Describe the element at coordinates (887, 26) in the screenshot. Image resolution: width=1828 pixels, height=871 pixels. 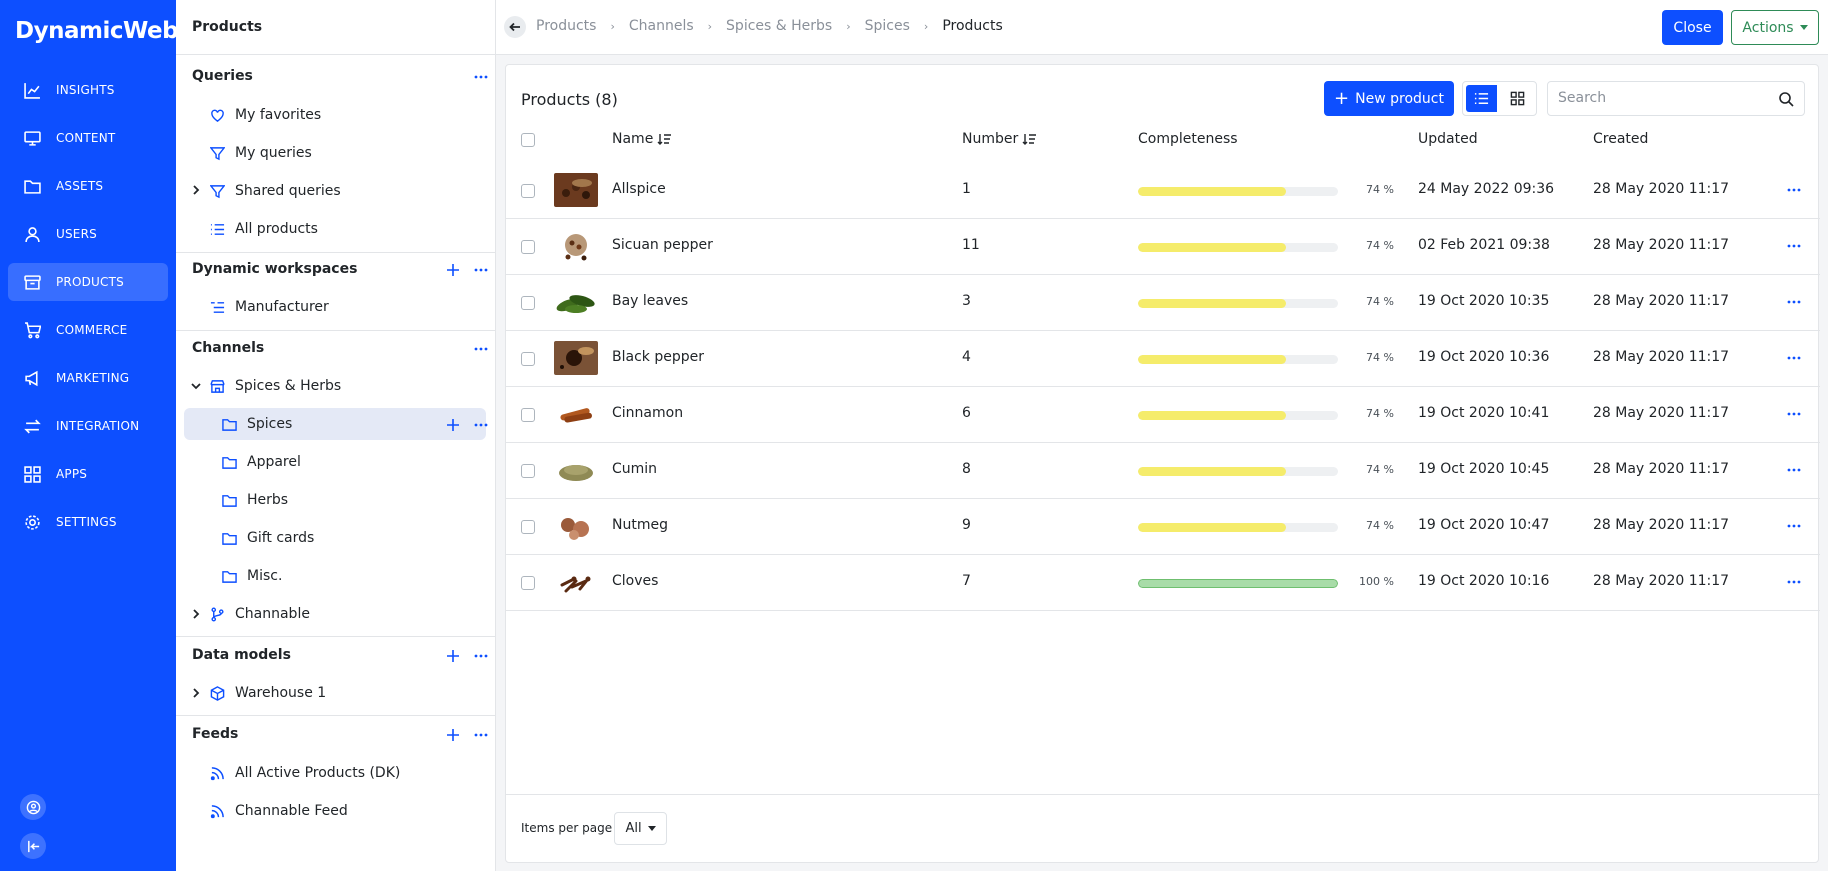
I see `breadcrumb-item: Spices` at that location.